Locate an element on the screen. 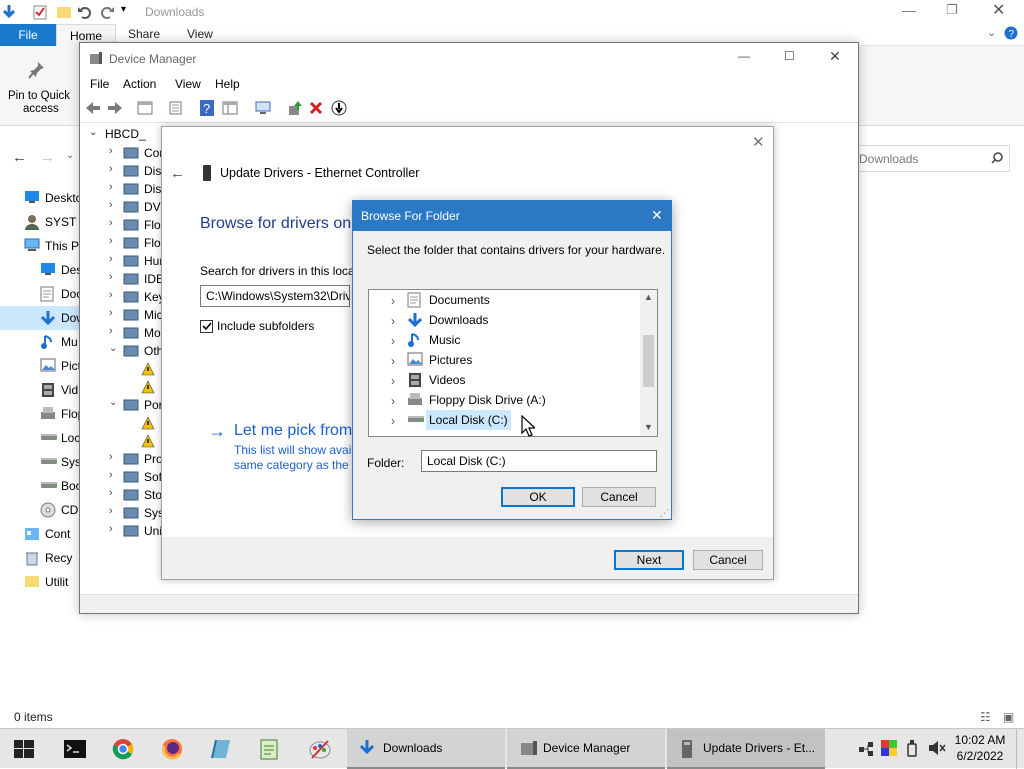  chrome-icon is located at coordinates (123, 749).